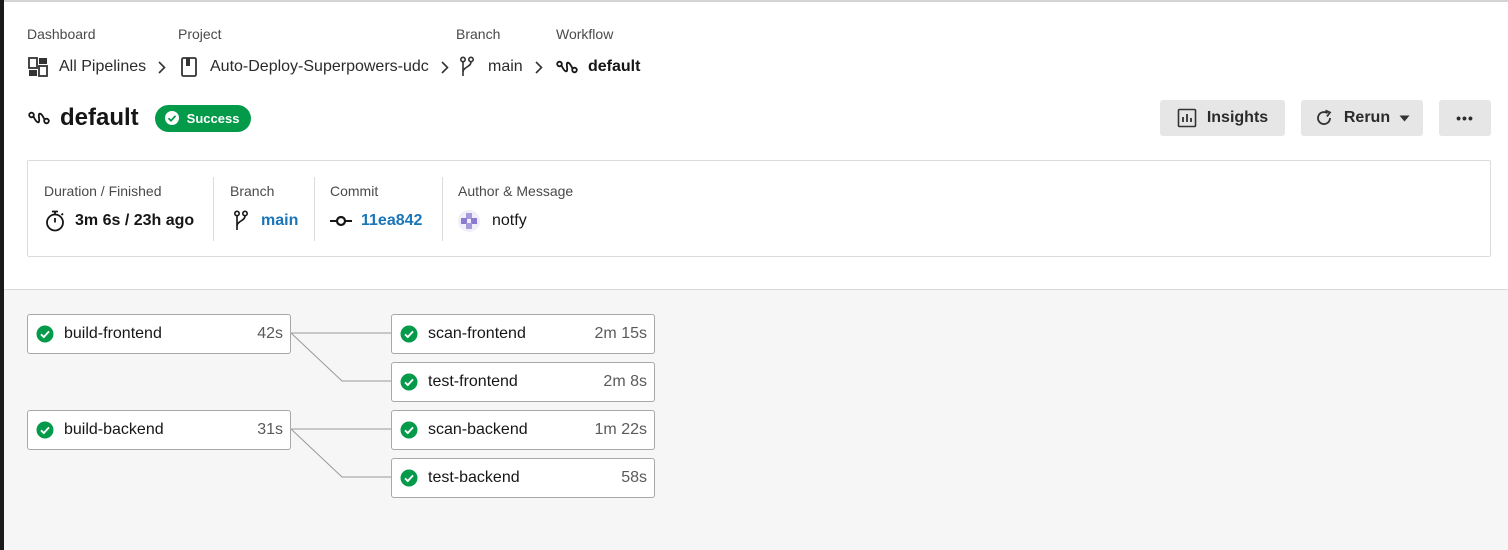 This screenshot has height=550, width=1508. Describe the element at coordinates (341, 357) in the screenshot. I see `edge-build-frontend-test-frontend` at that location.